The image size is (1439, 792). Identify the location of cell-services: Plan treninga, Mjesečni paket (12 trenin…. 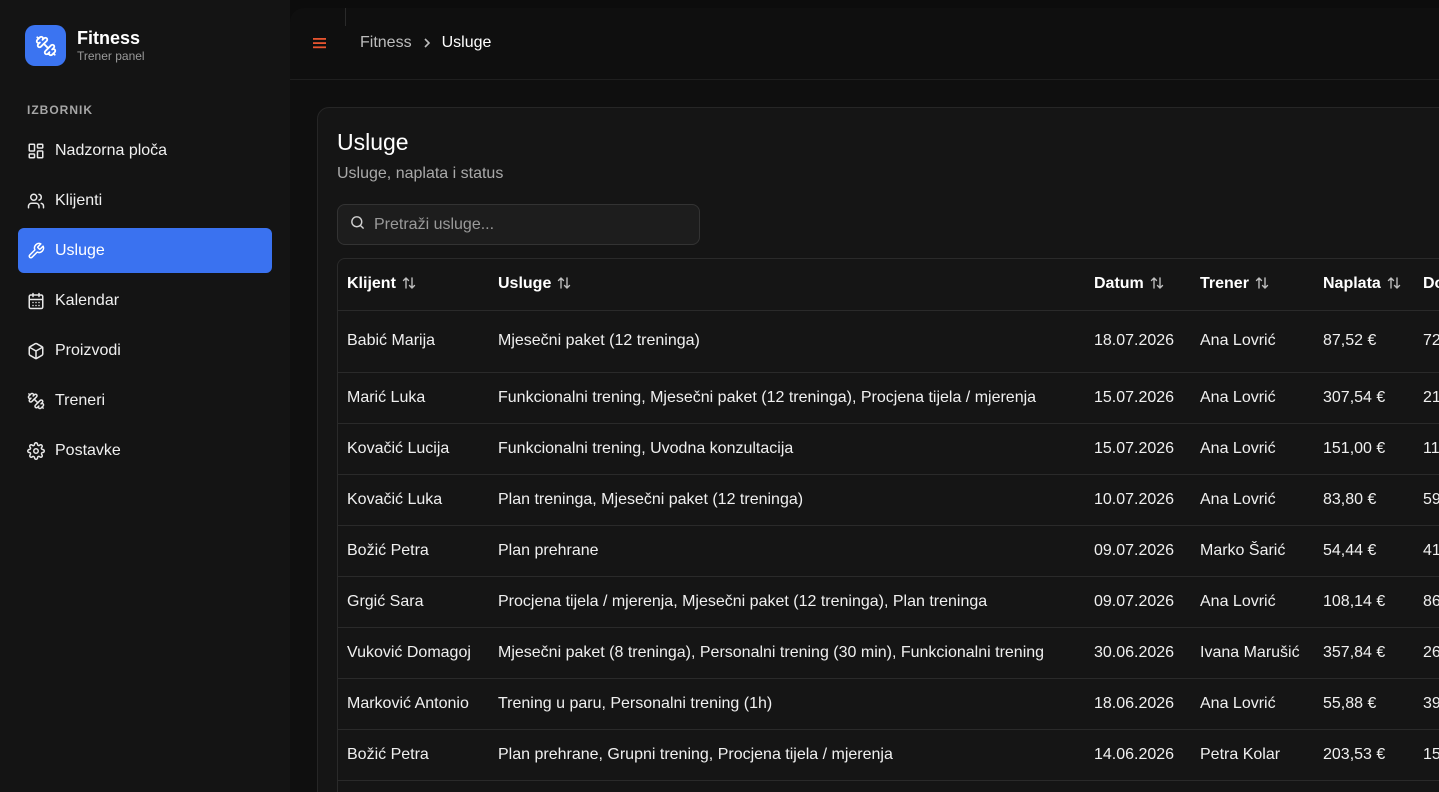
(787, 500).